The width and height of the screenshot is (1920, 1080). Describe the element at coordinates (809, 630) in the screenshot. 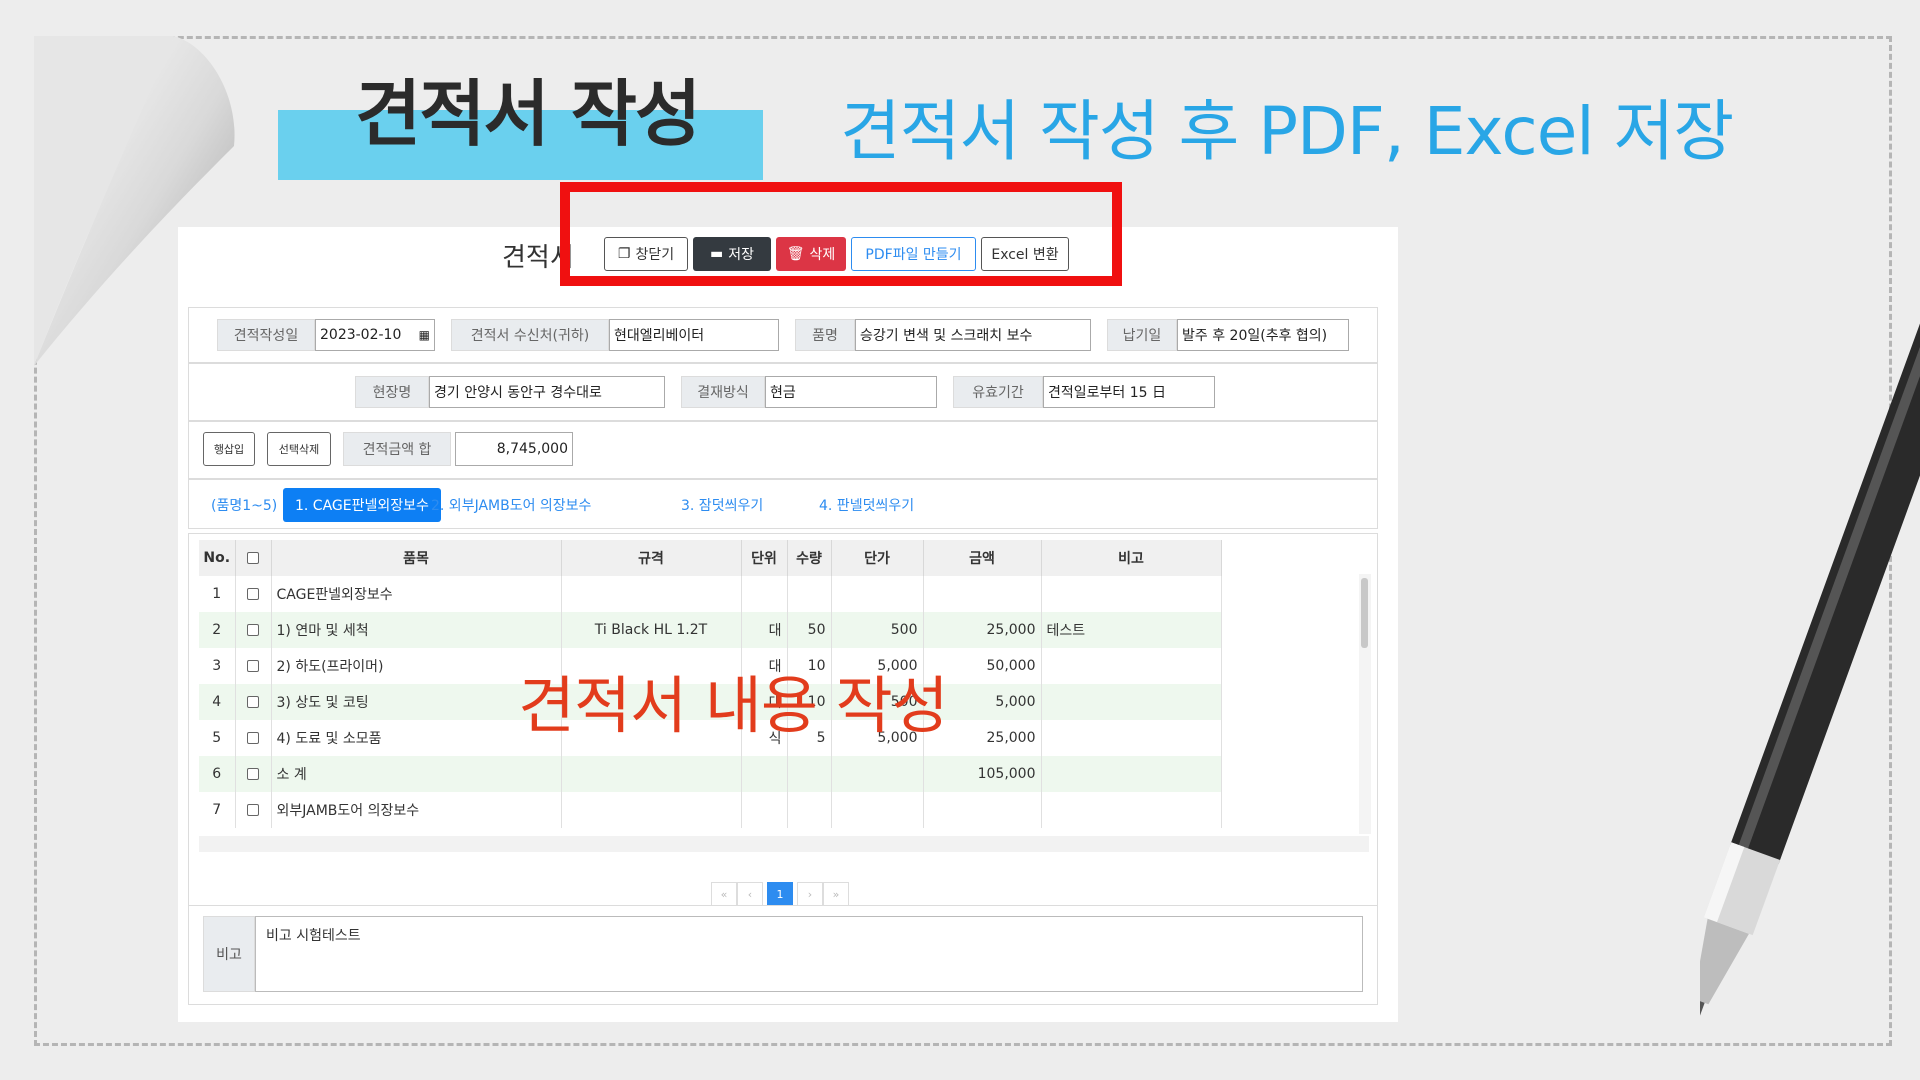

I see `cell-qty: 50` at that location.